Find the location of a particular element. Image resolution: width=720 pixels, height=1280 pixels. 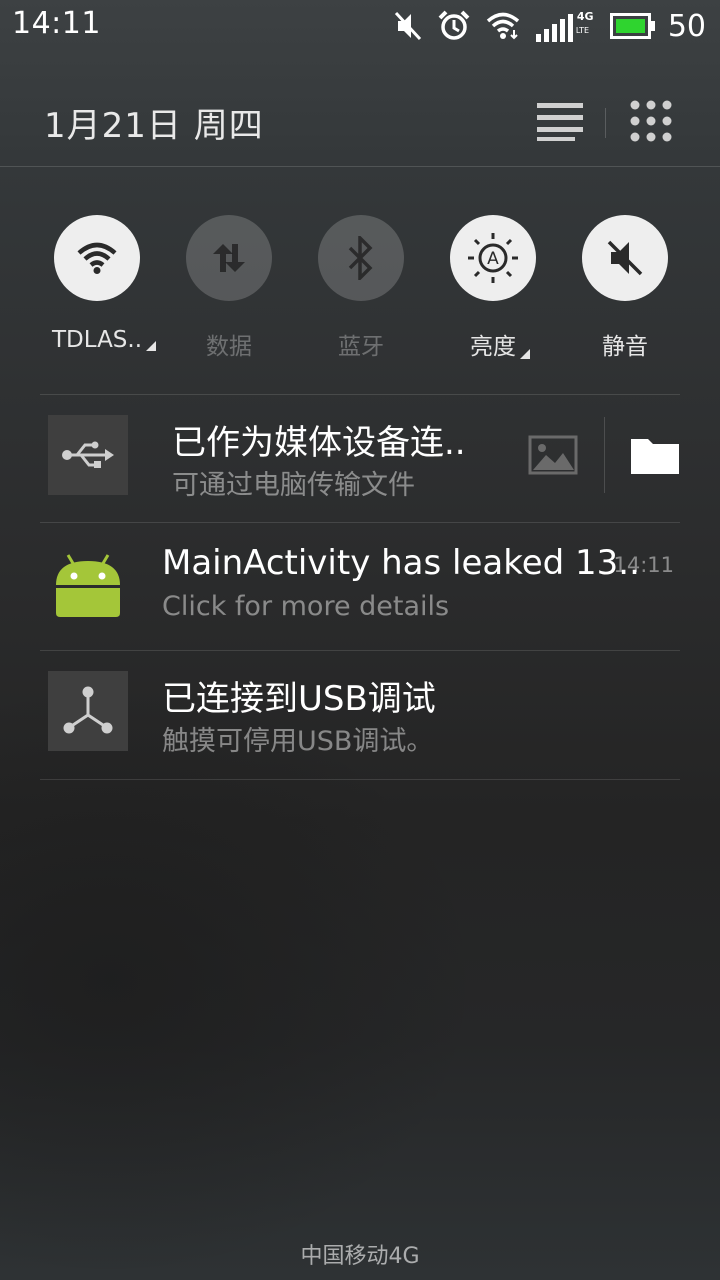

toggle-brightness-text: 亮度 is located at coordinates (493, 347).